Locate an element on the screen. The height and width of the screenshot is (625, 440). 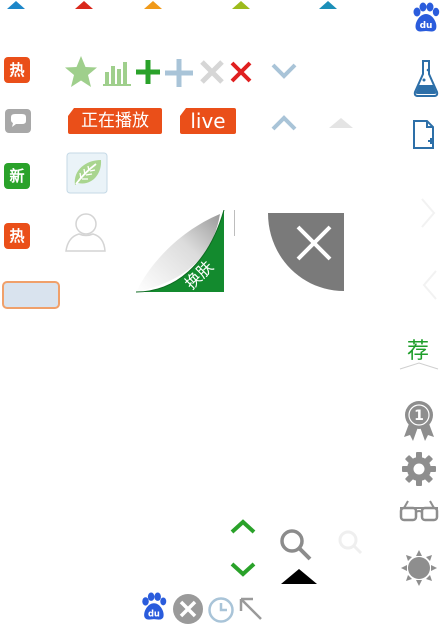
search-icon is located at coordinates (296, 545).